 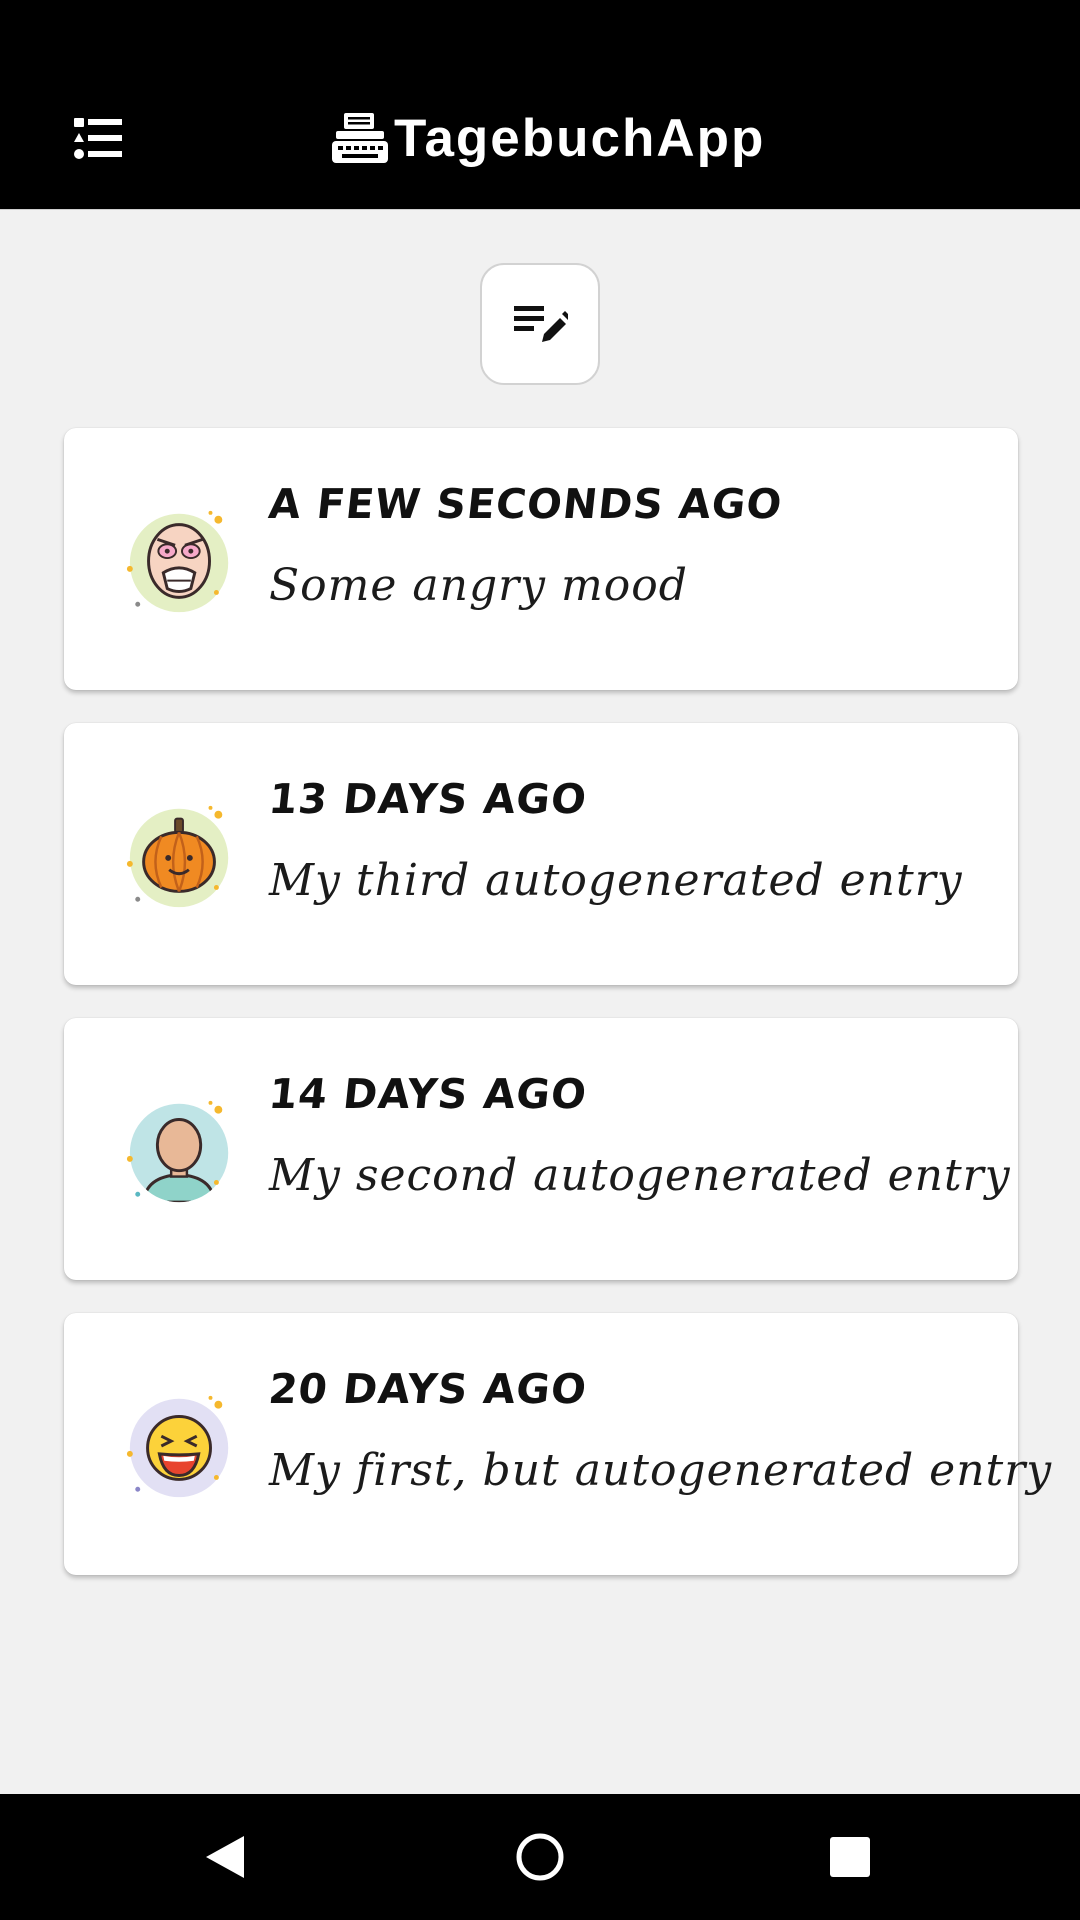 I want to click on entry-time: 20 days ago, so click(x=428, y=1389).